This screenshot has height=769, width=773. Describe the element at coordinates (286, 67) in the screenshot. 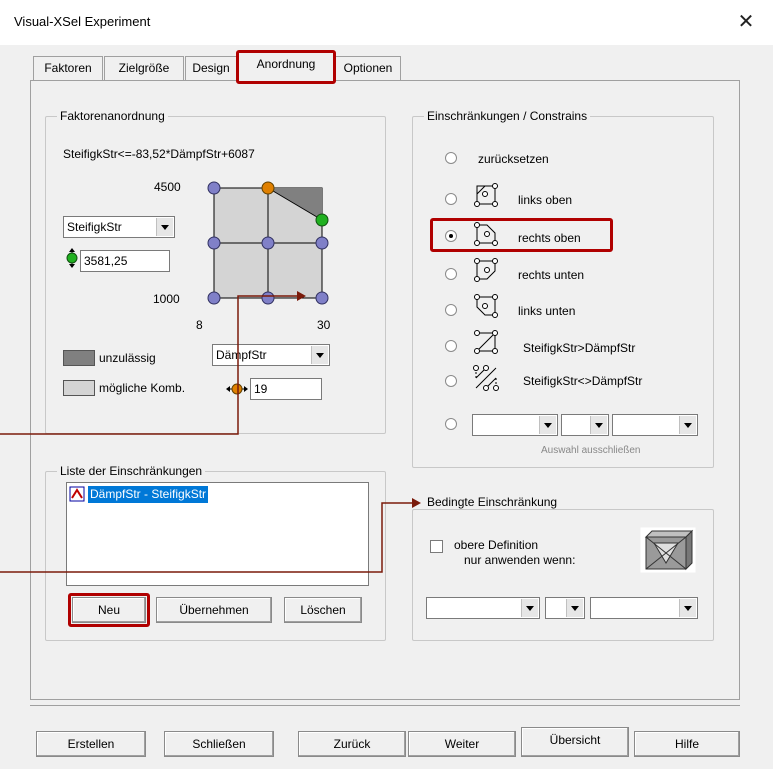

I see `highlight-tab` at that location.